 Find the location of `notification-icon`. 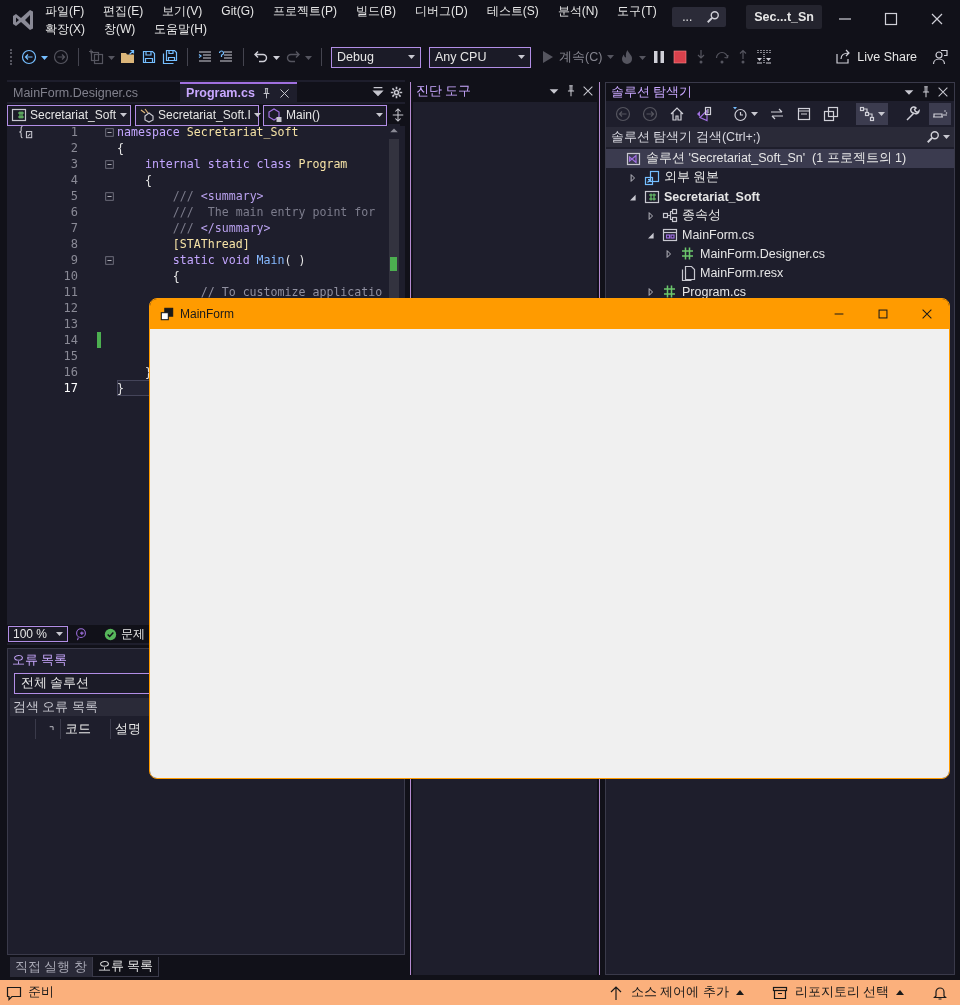

notification-icon is located at coordinates (940, 992).